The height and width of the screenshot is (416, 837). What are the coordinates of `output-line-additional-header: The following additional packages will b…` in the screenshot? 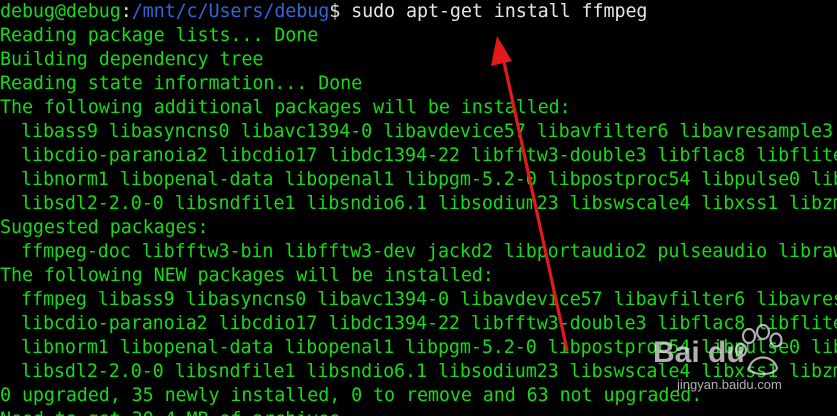 It's located at (285, 107).